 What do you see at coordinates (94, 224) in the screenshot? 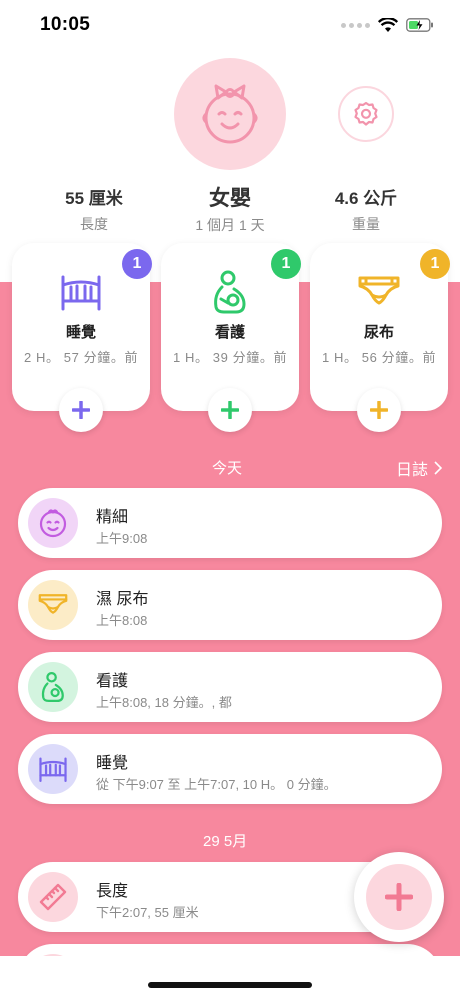
I see `length-label: 長度` at bounding box center [94, 224].